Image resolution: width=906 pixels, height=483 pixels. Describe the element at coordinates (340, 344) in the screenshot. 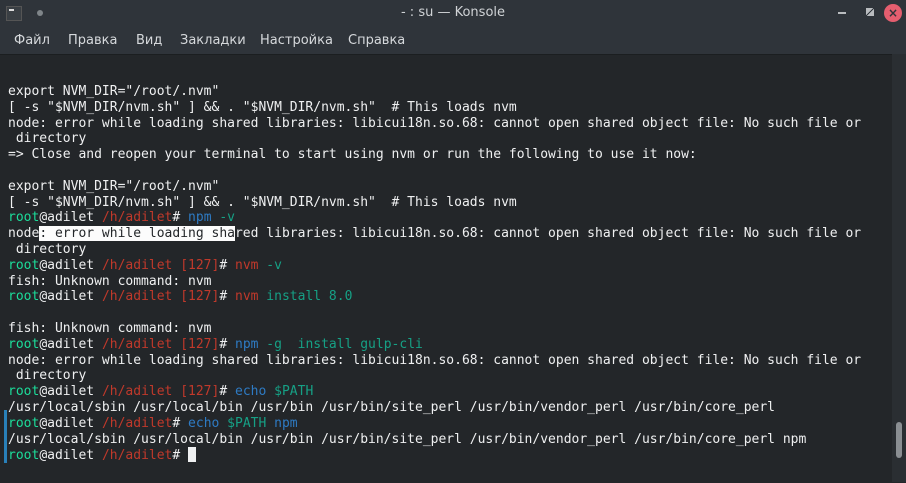

I see `terminal-text: -g install gulp-cli` at that location.